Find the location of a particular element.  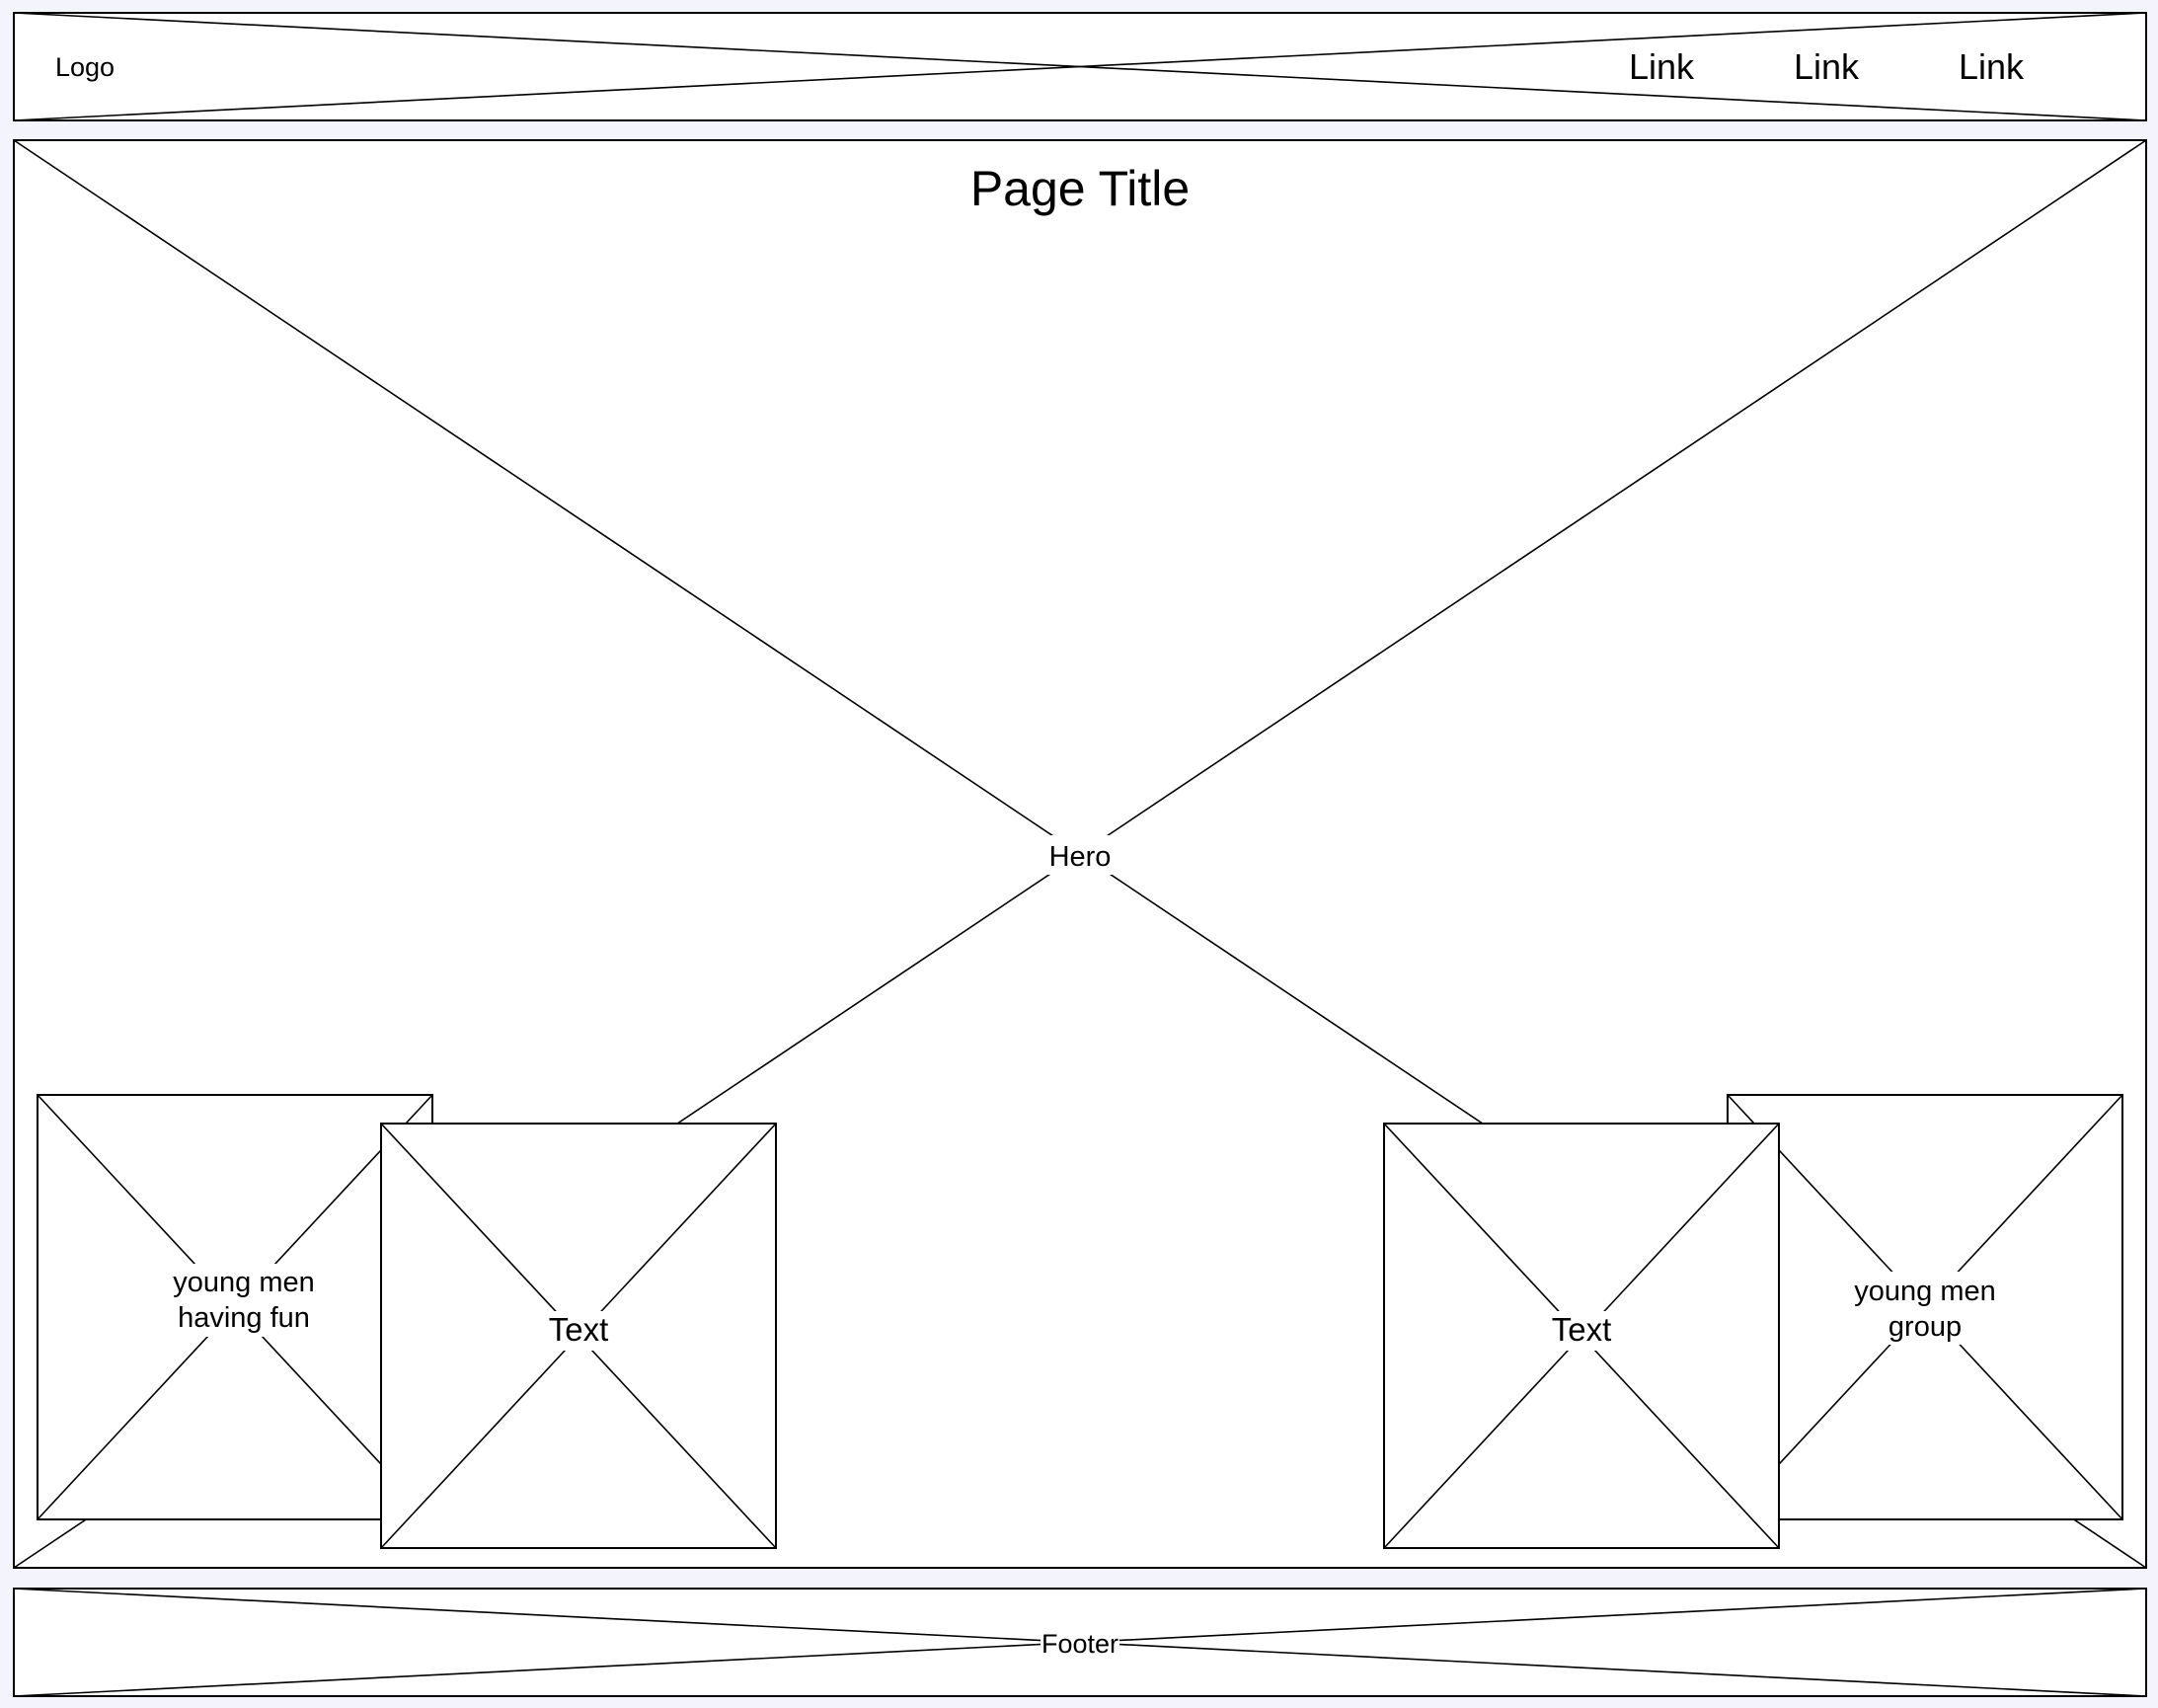

nav-link-2: Link is located at coordinates (1827, 66).